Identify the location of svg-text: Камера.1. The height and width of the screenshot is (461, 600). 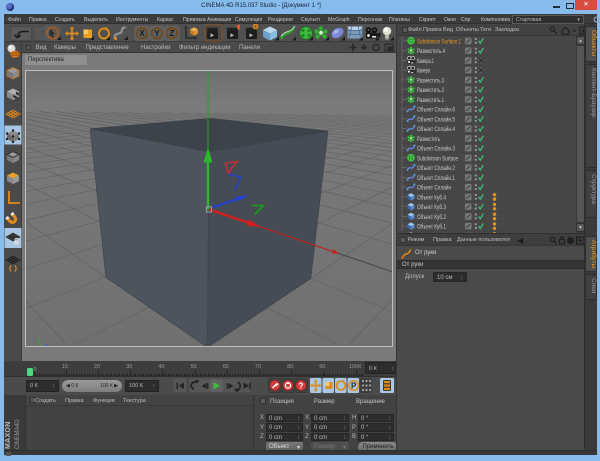
(425, 61).